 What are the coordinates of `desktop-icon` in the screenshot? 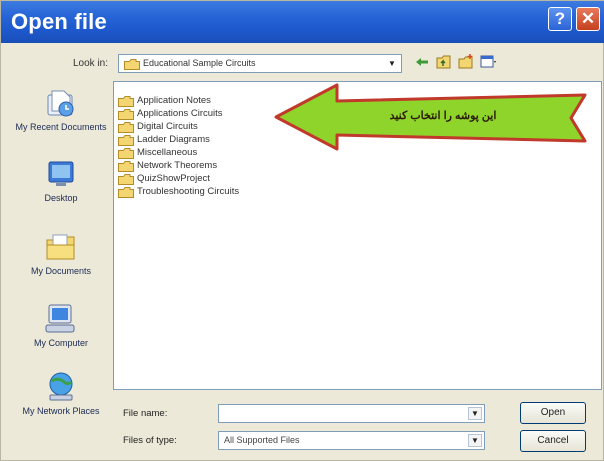 It's located at (61, 173).